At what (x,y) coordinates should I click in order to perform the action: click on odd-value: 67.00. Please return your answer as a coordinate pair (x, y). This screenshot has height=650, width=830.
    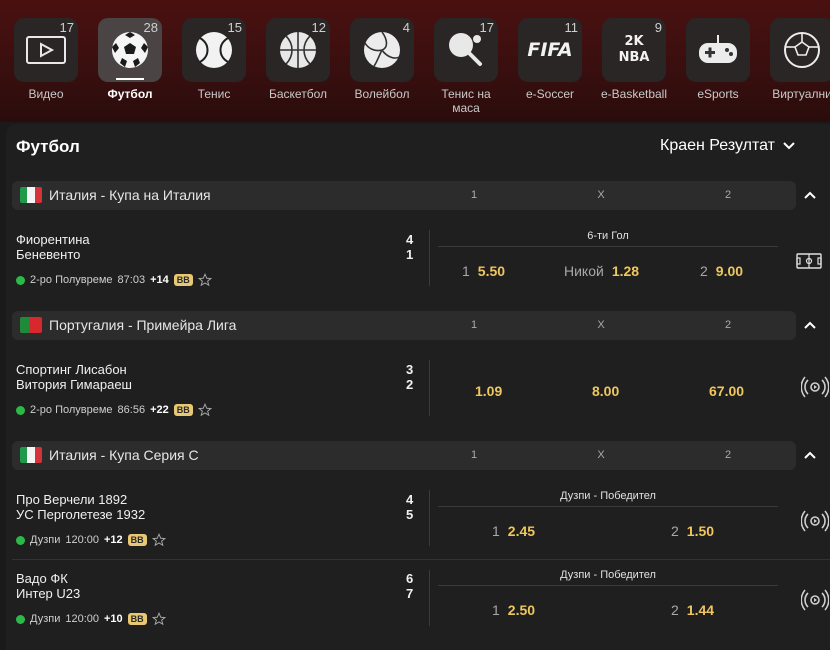
    Looking at the image, I should click on (727, 391).